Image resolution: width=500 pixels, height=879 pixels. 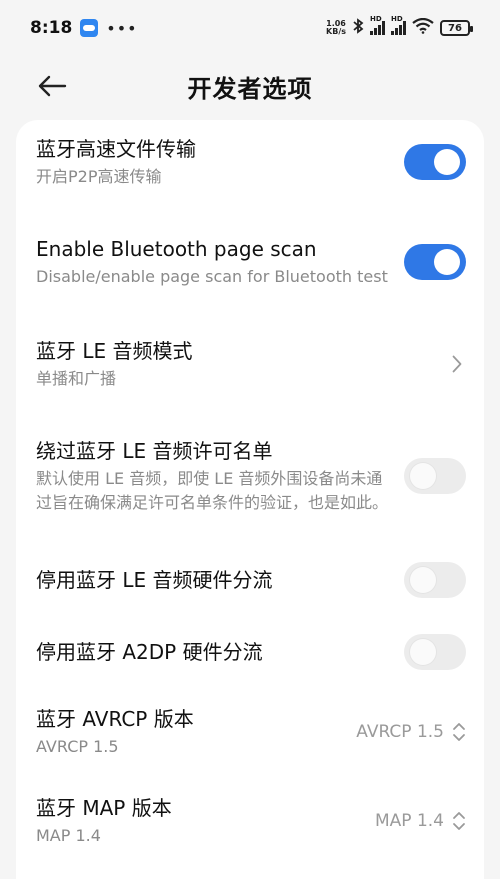 I want to click on disable-a2dp-offload-toggle, so click(x=435, y=652).